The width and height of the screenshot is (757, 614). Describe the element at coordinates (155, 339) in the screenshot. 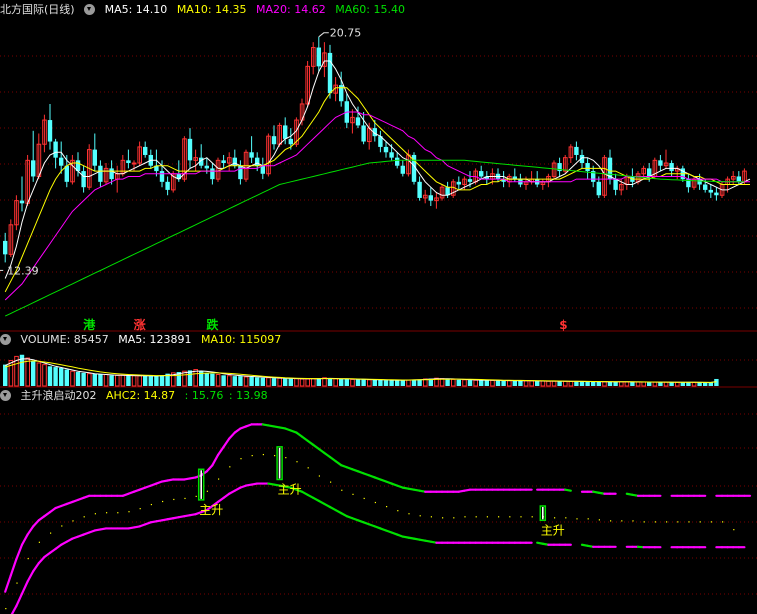

I see `vol-ma5-label: MA5: 123891` at that location.